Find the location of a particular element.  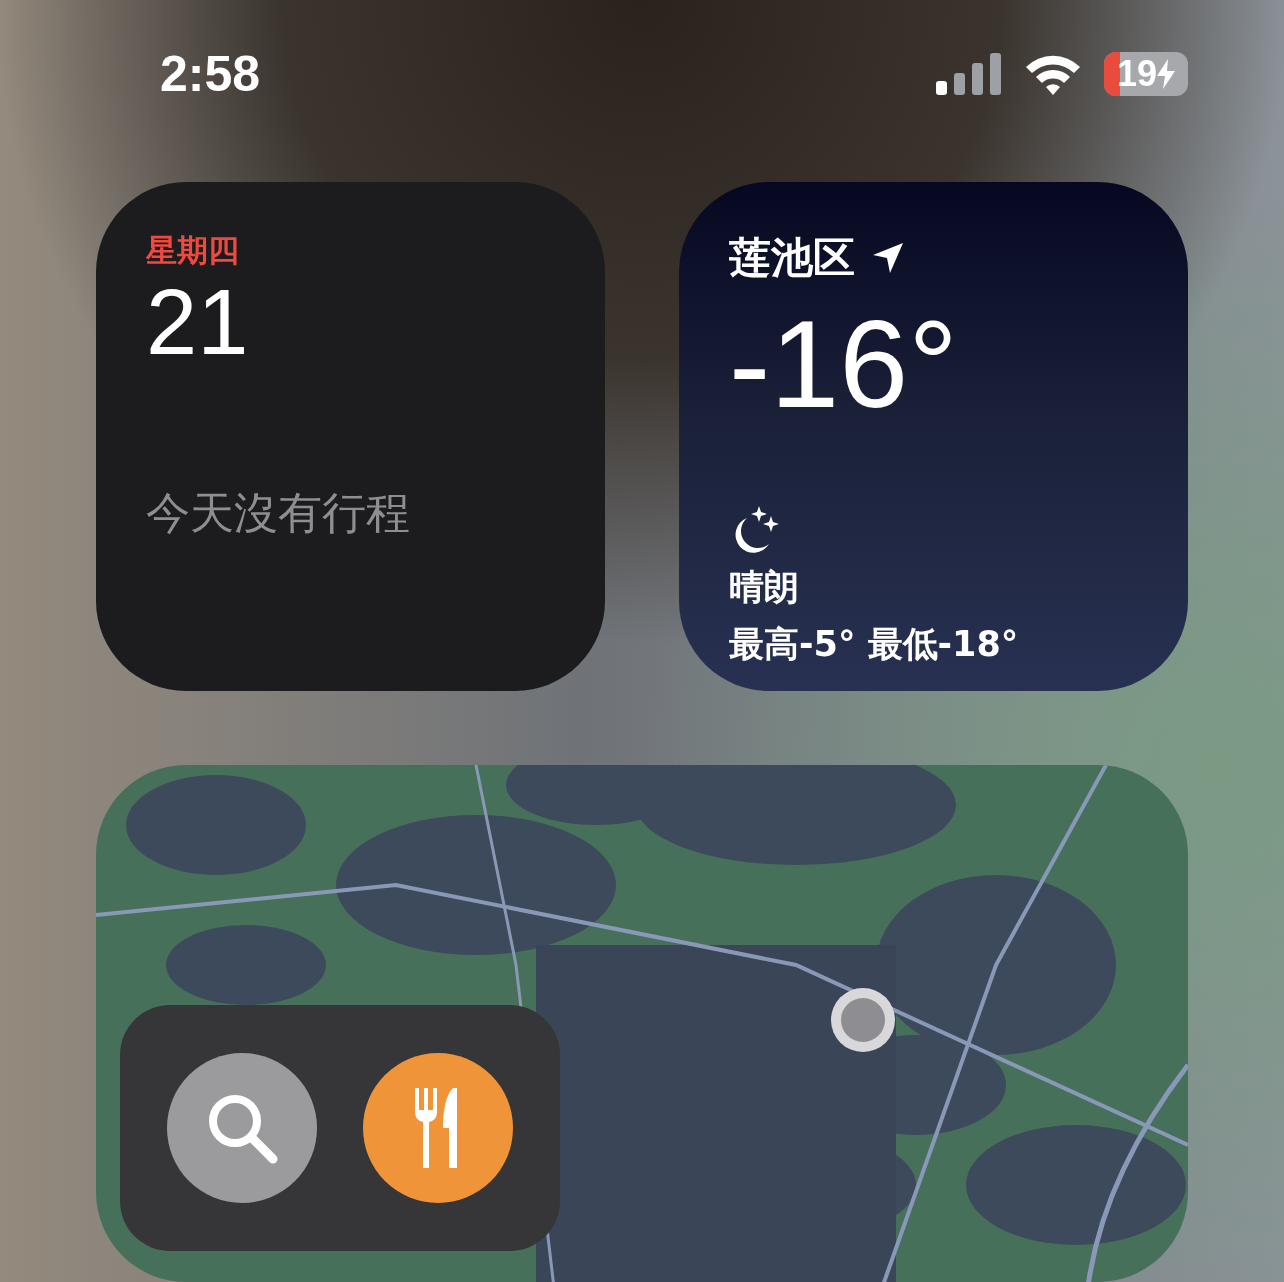

weather-condition: 晴朗 is located at coordinates (764, 588).